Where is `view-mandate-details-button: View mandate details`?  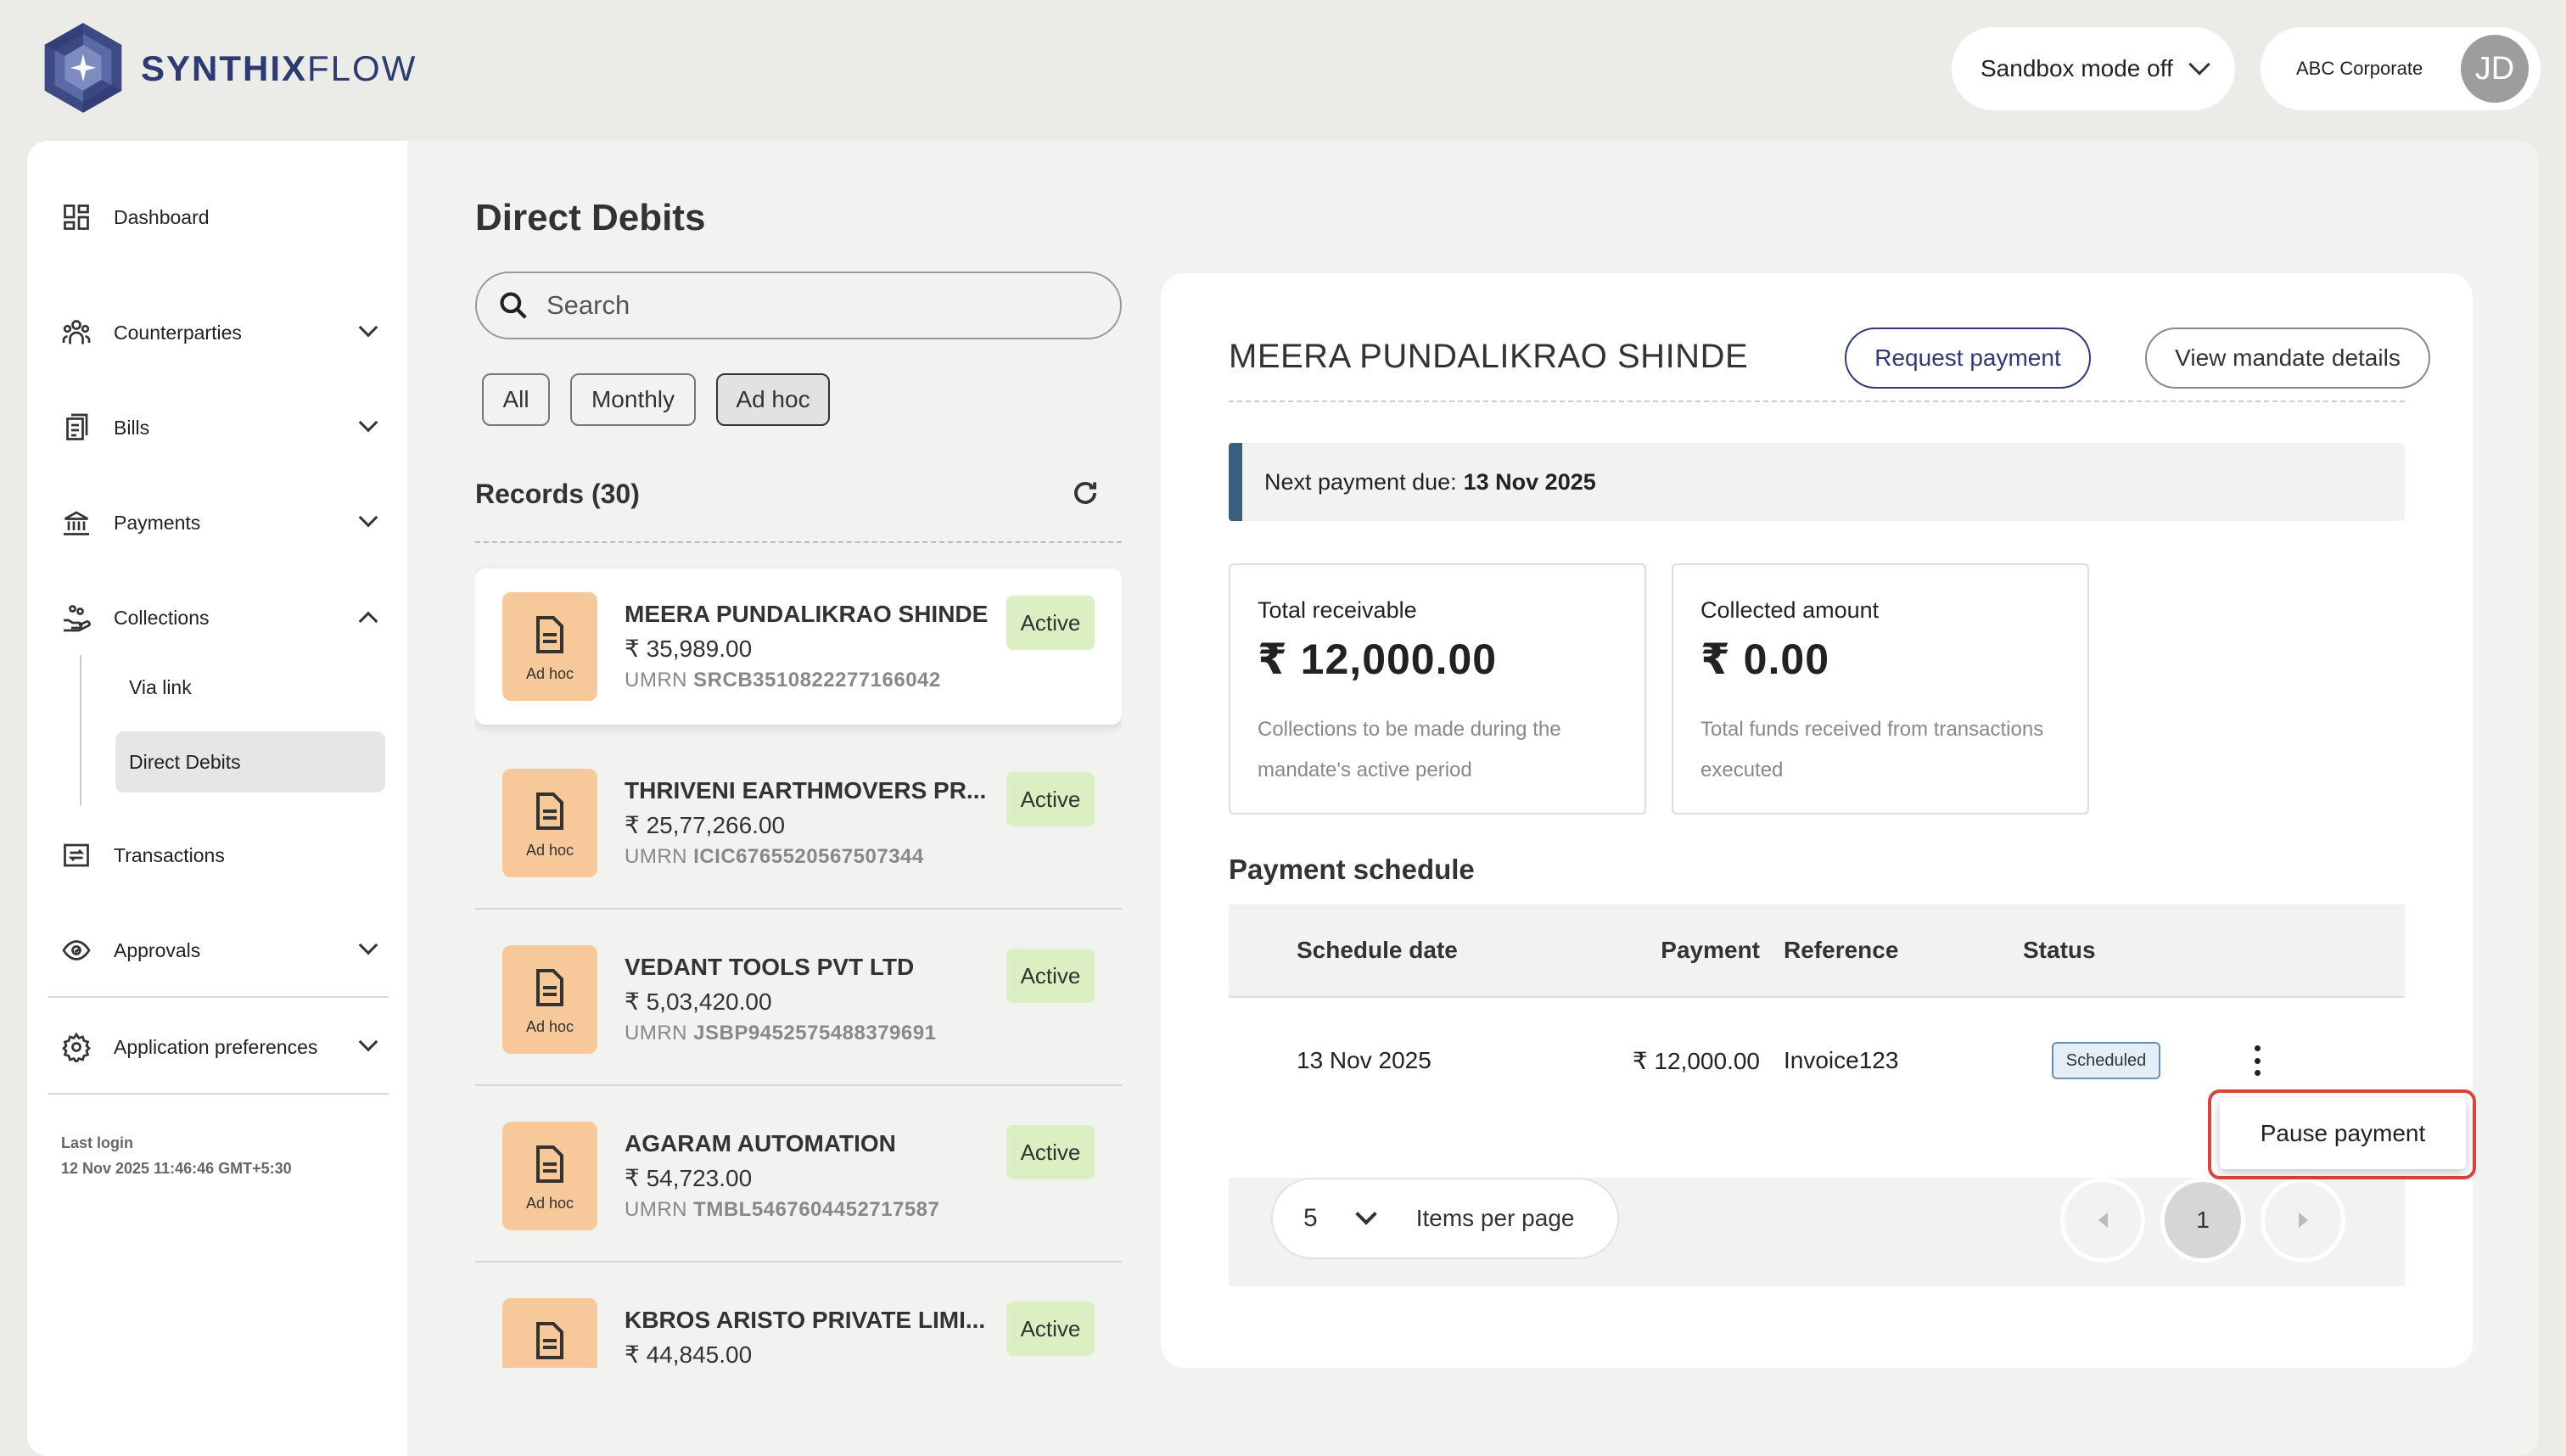 view-mandate-details-button: View mandate details is located at coordinates (2287, 359).